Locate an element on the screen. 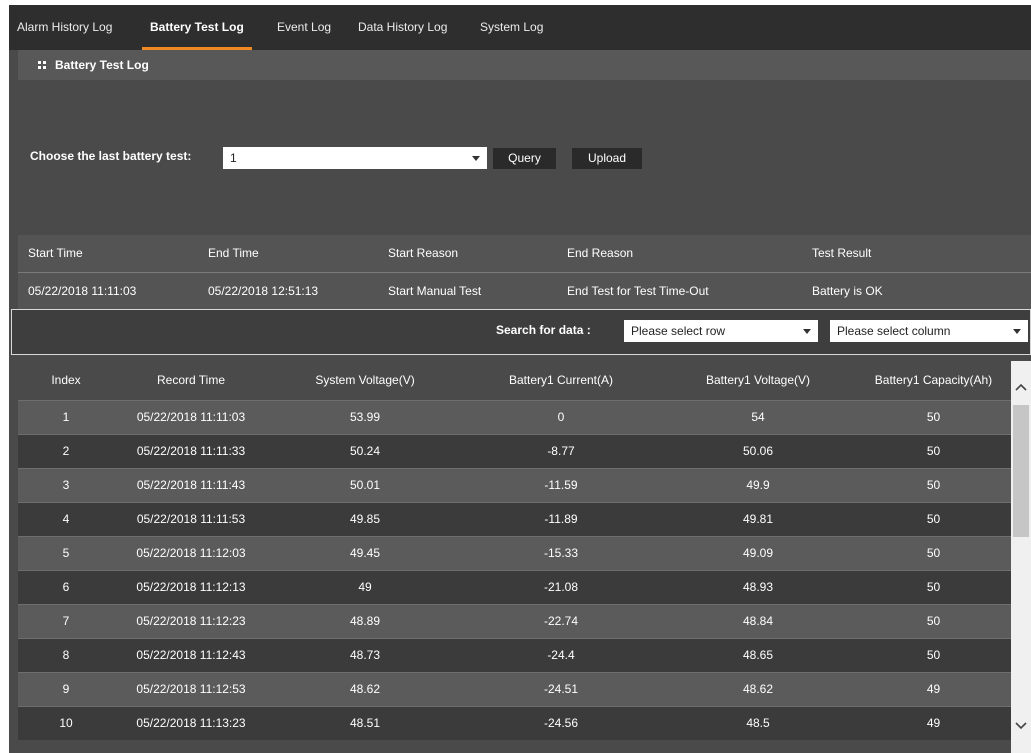 Image resolution: width=1031 pixels, height=753 pixels. tab-event-log: Event Log is located at coordinates (304, 27).